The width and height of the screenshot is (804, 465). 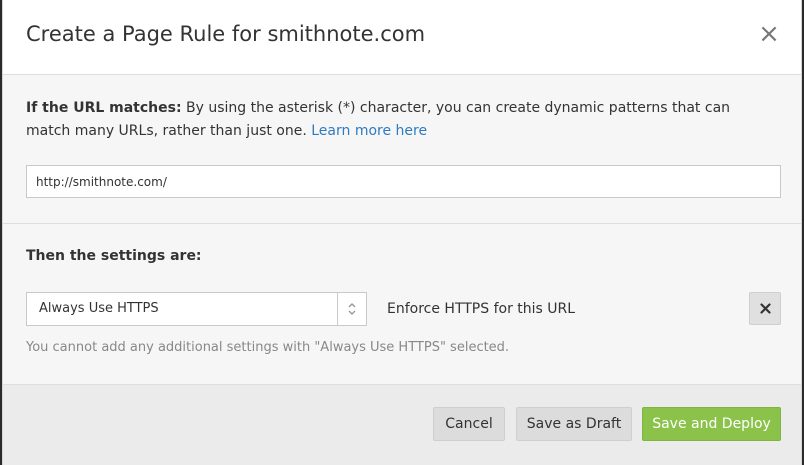 I want to click on save-deploy-button: Save and Deploy, so click(x=711, y=424).